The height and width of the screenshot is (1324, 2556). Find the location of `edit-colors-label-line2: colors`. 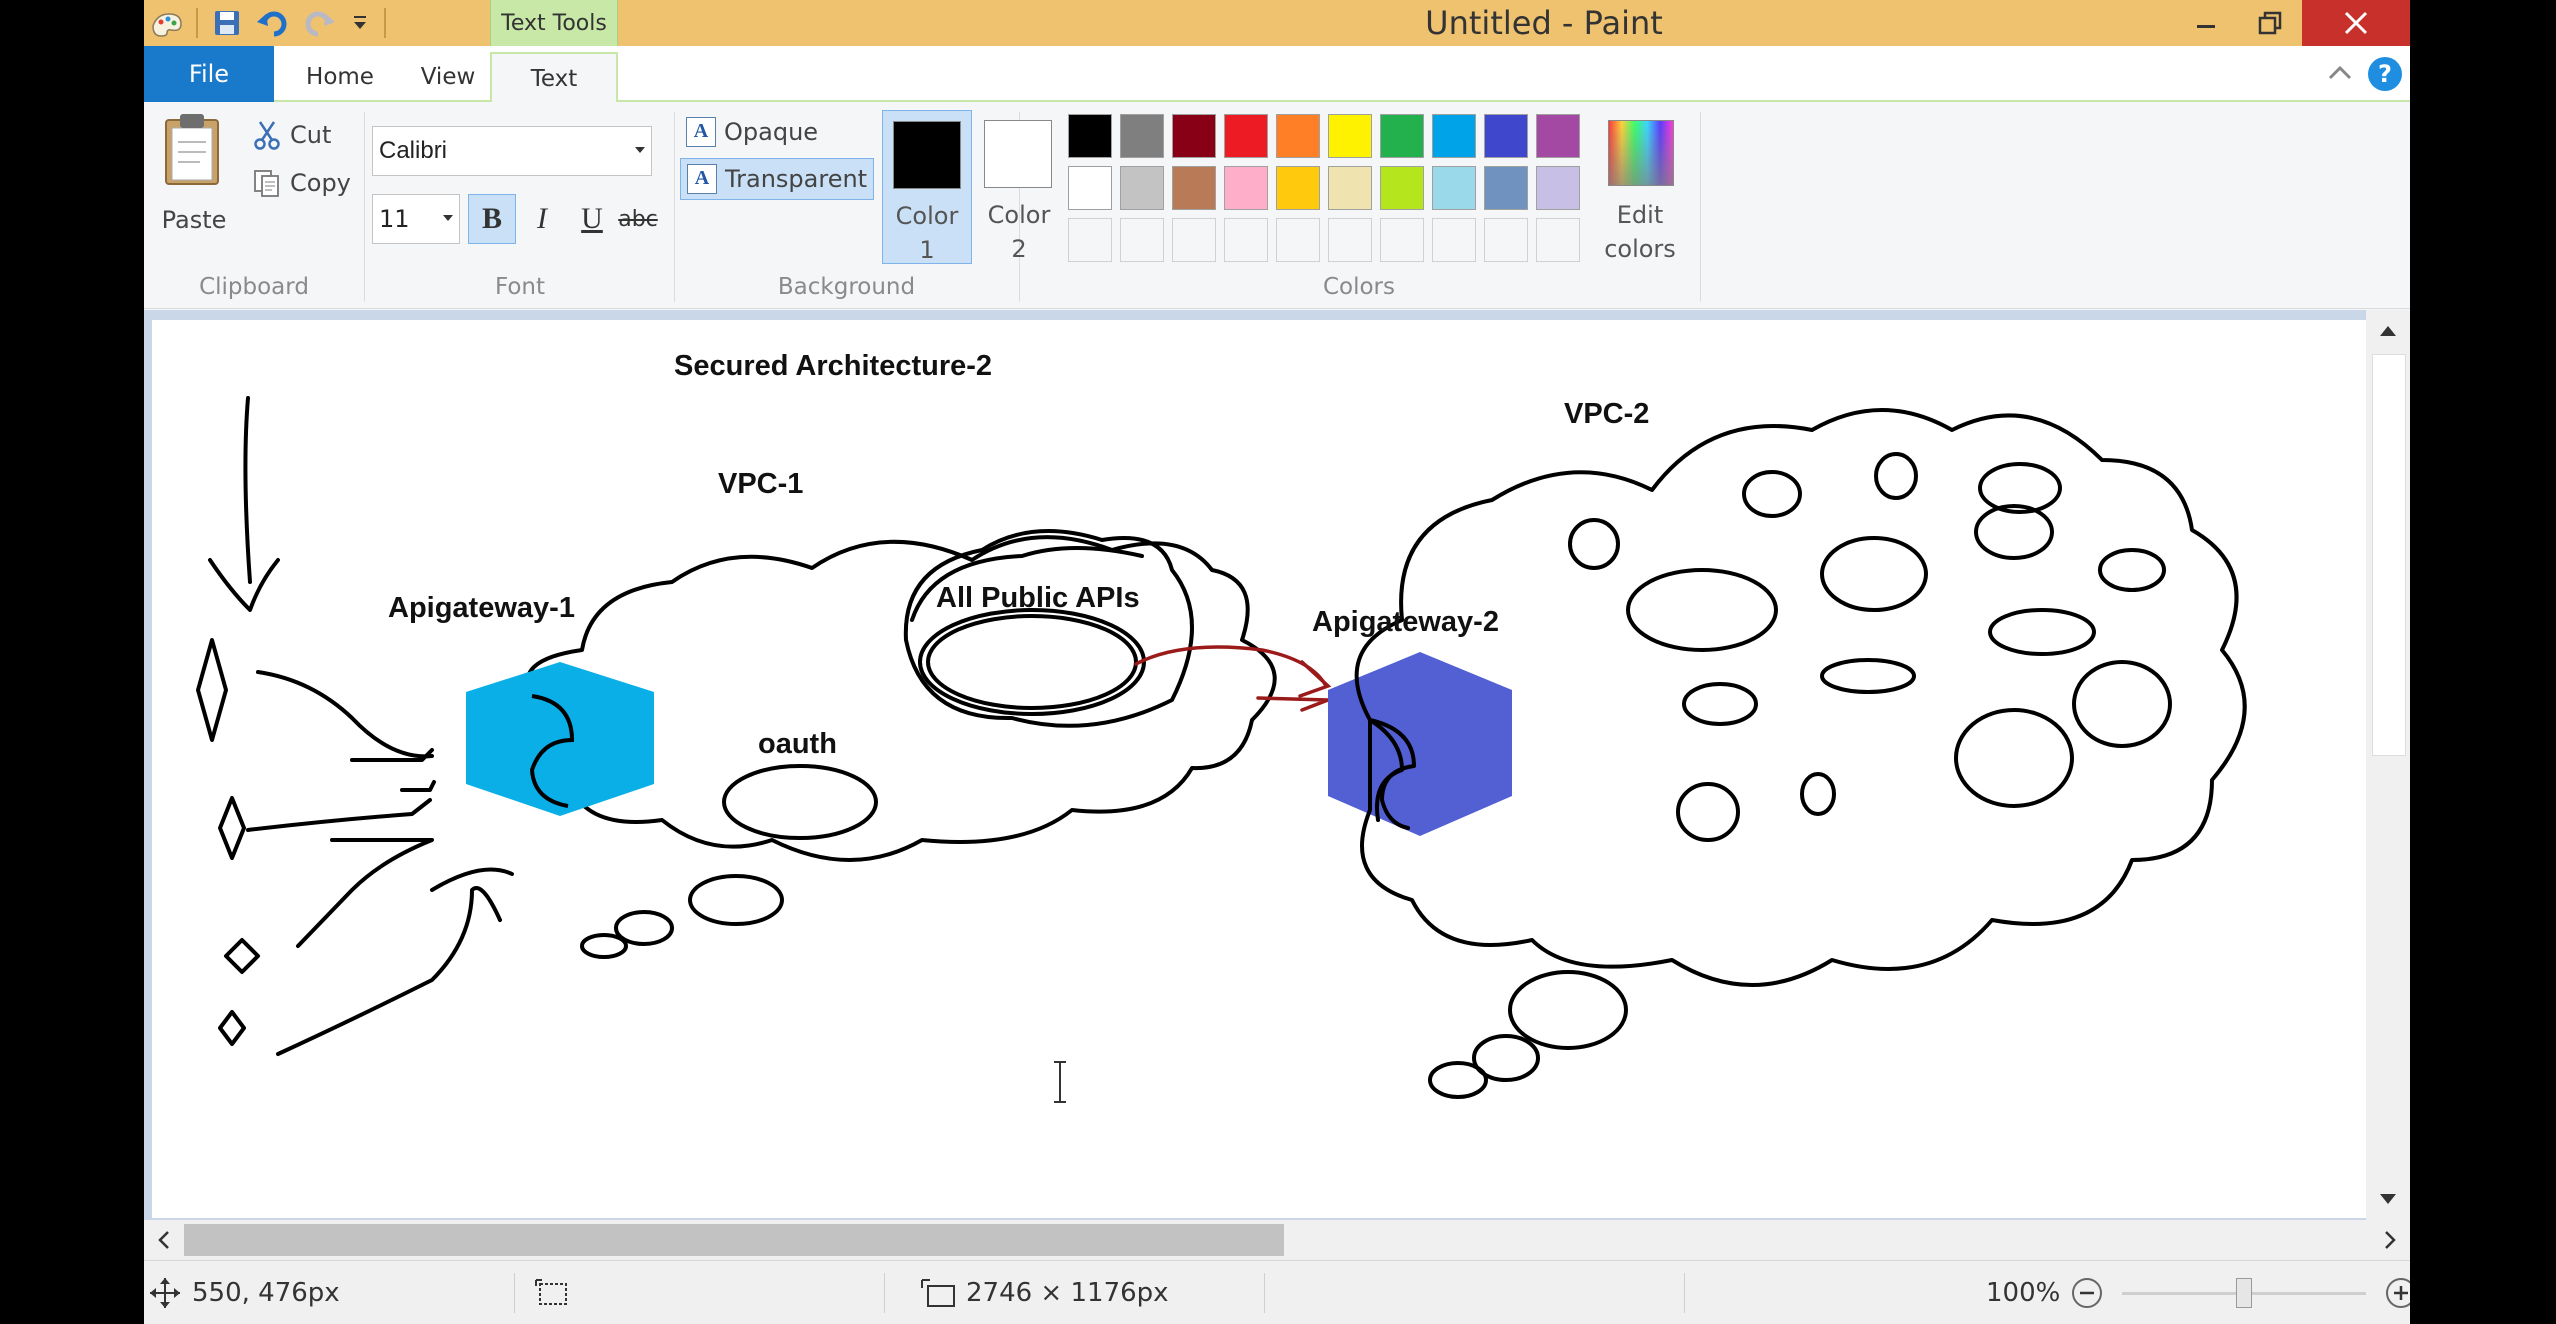

edit-colors-label-line2: colors is located at coordinates (1640, 249).